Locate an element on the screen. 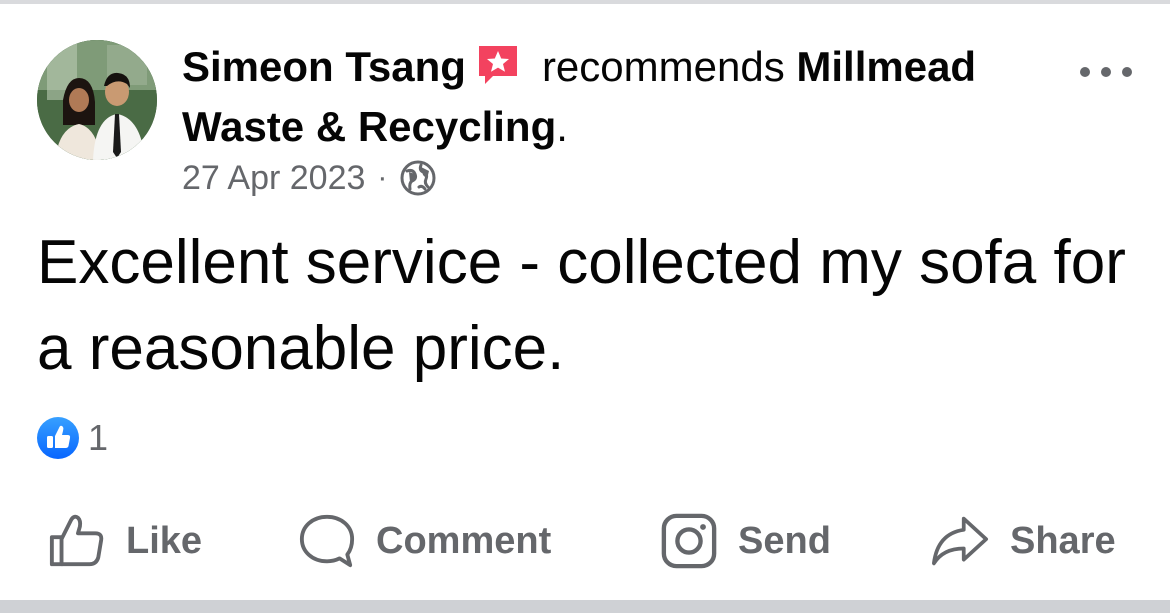  instagram-send-icon is located at coordinates (689, 541).